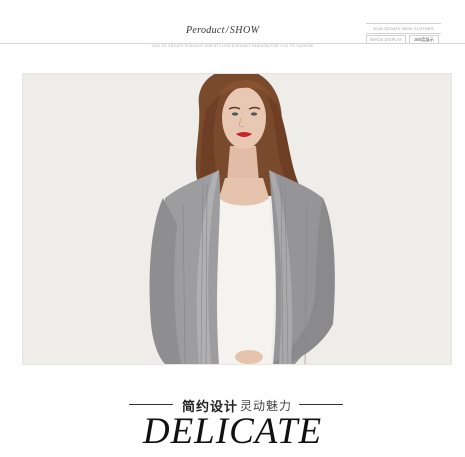 The height and width of the screenshot is (457, 465). I want to click on delicate-heading: DELICATE, so click(232, 431).